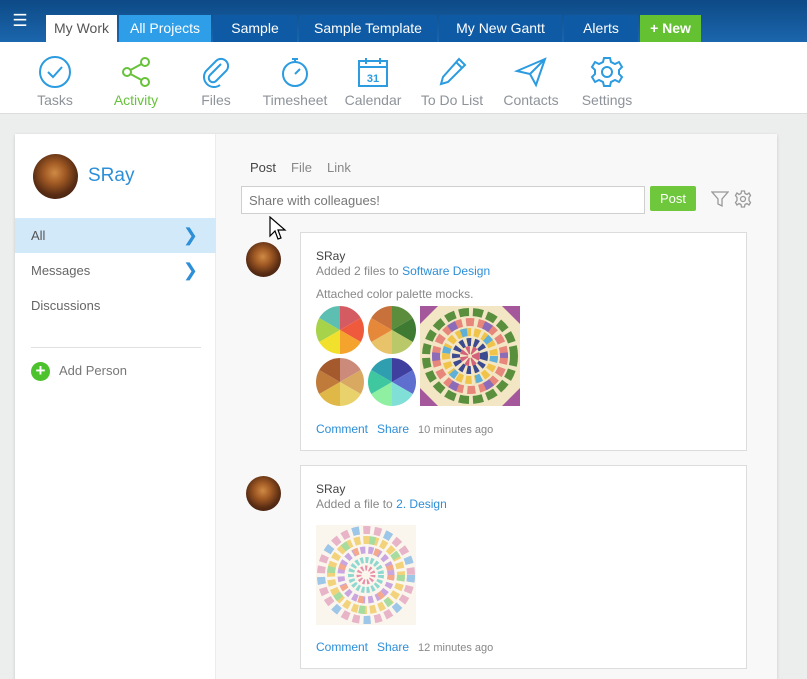 The height and width of the screenshot is (679, 807). What do you see at coordinates (55, 72) in the screenshot?
I see `check-circle-icon` at bounding box center [55, 72].